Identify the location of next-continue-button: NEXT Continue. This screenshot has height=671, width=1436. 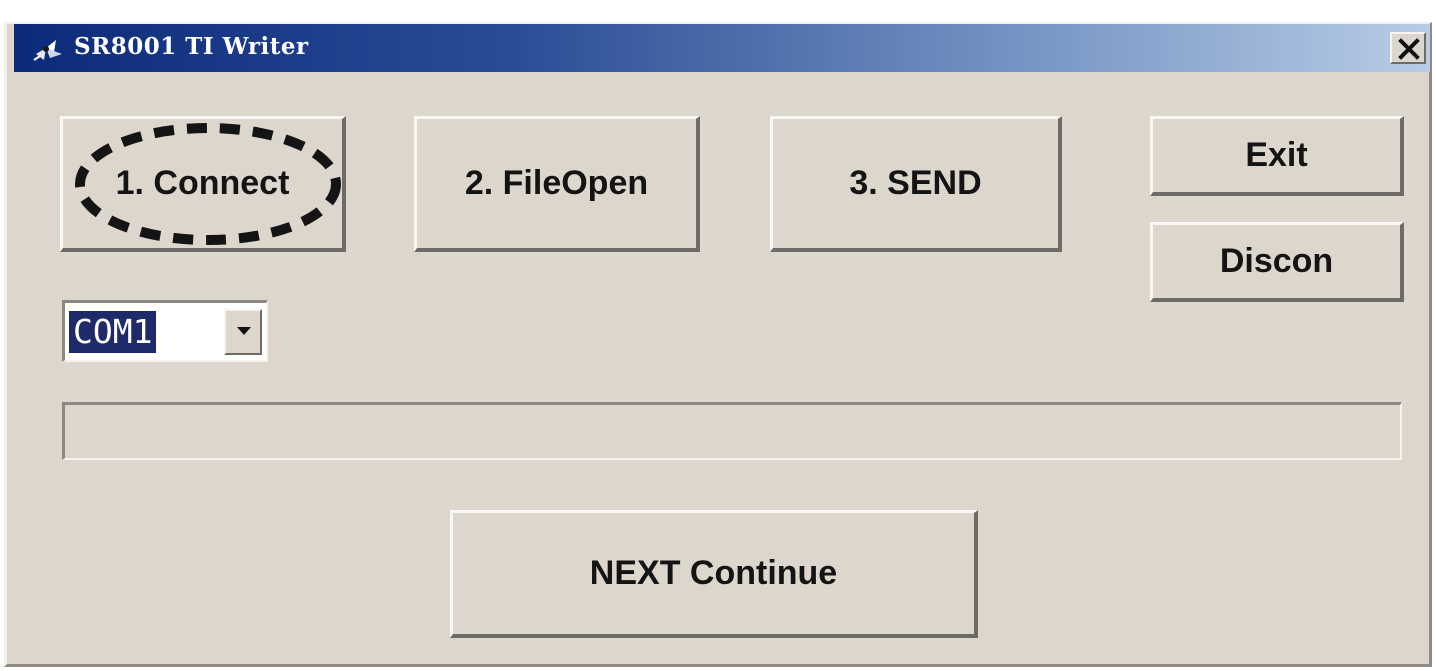
(714, 574).